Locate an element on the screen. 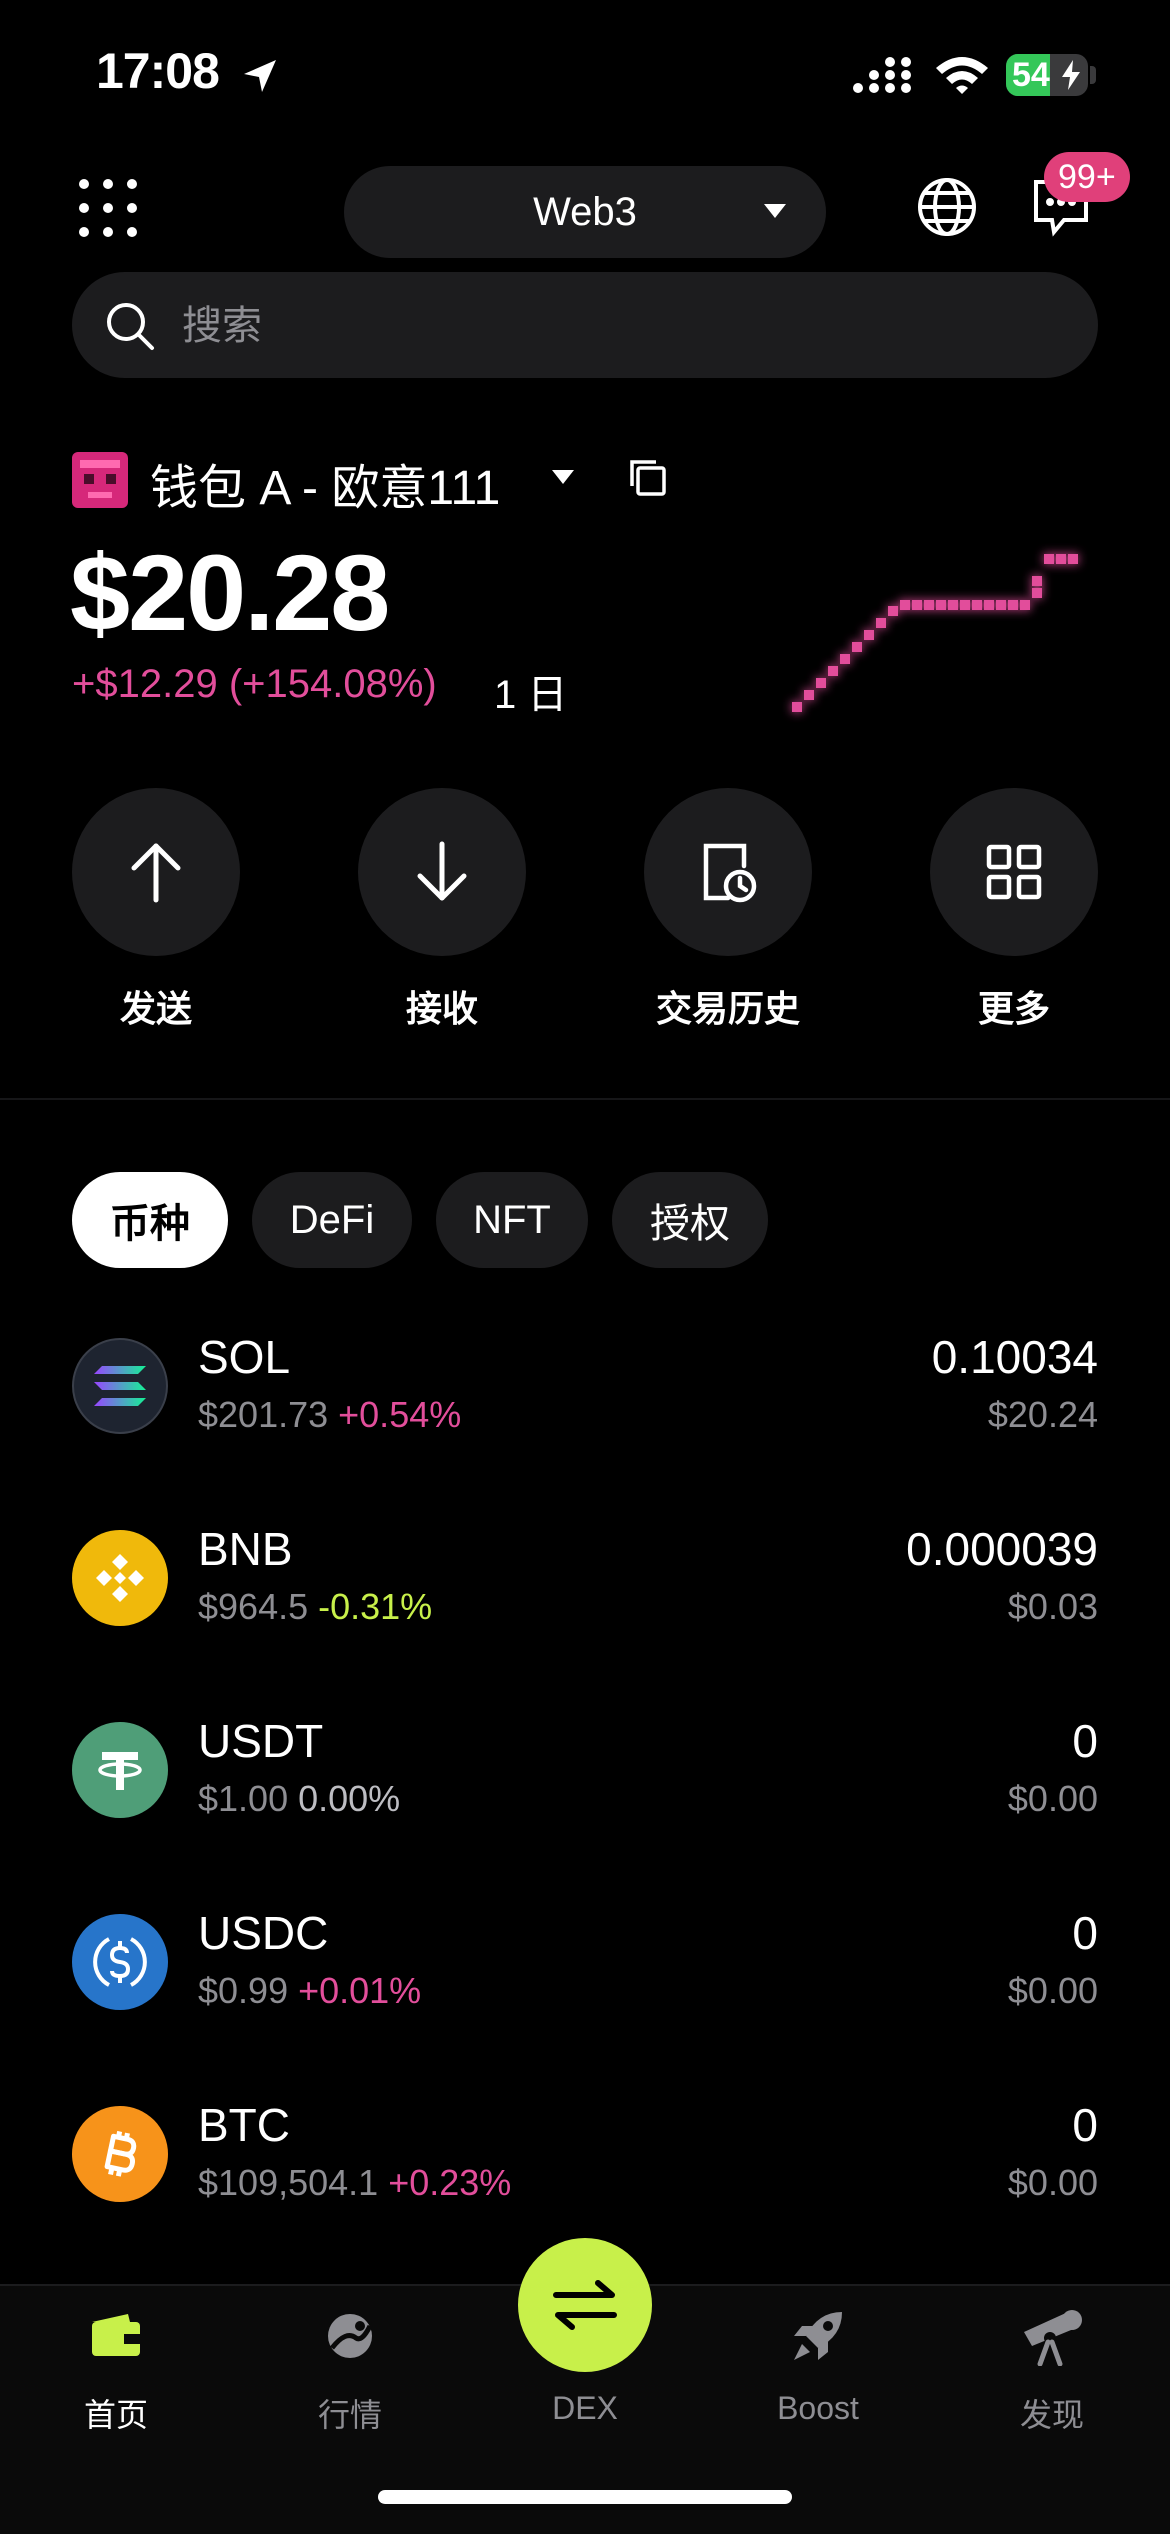  wallet-icon is located at coordinates (116, 2336).